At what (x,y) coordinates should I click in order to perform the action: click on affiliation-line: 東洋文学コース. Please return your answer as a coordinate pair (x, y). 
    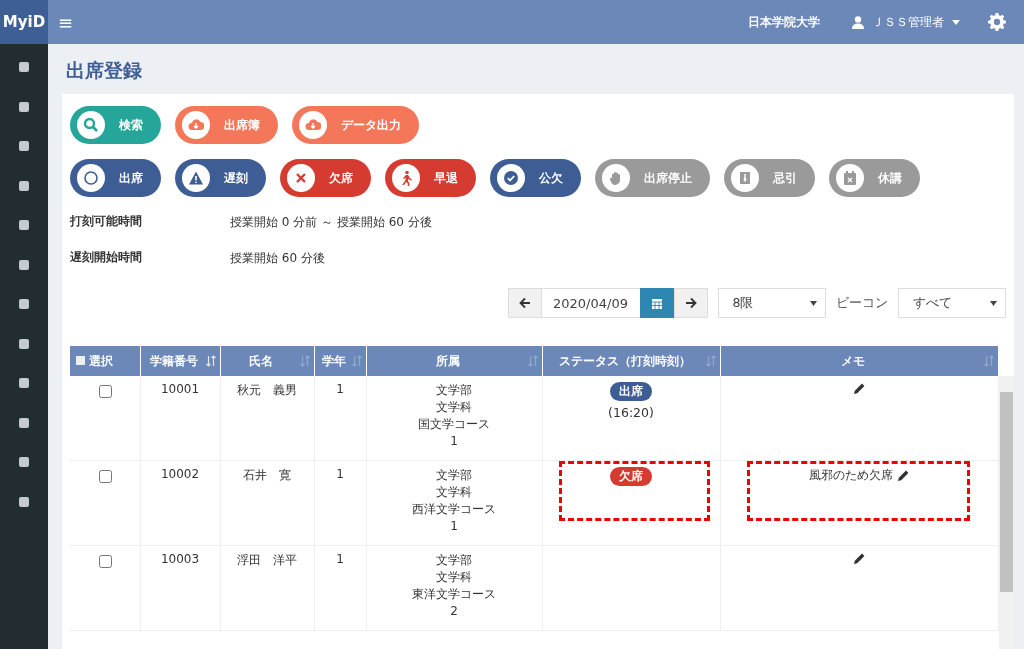
    Looking at the image, I should click on (454, 594).